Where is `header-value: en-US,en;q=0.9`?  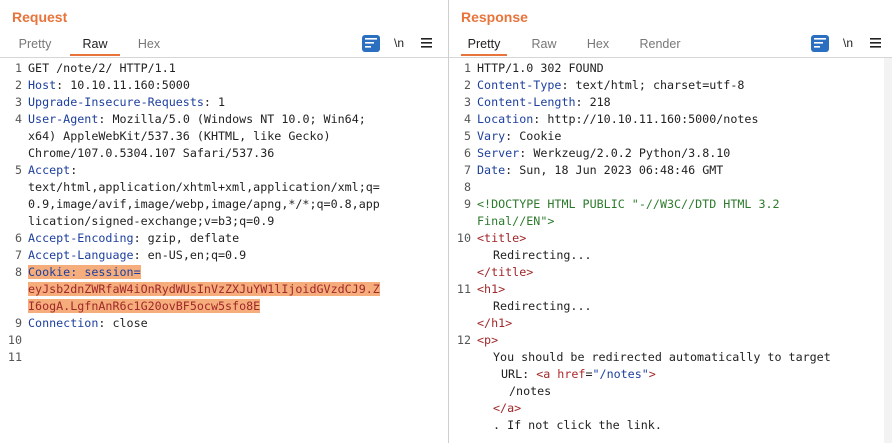 header-value: en-US,en;q=0.9 is located at coordinates (193, 255).